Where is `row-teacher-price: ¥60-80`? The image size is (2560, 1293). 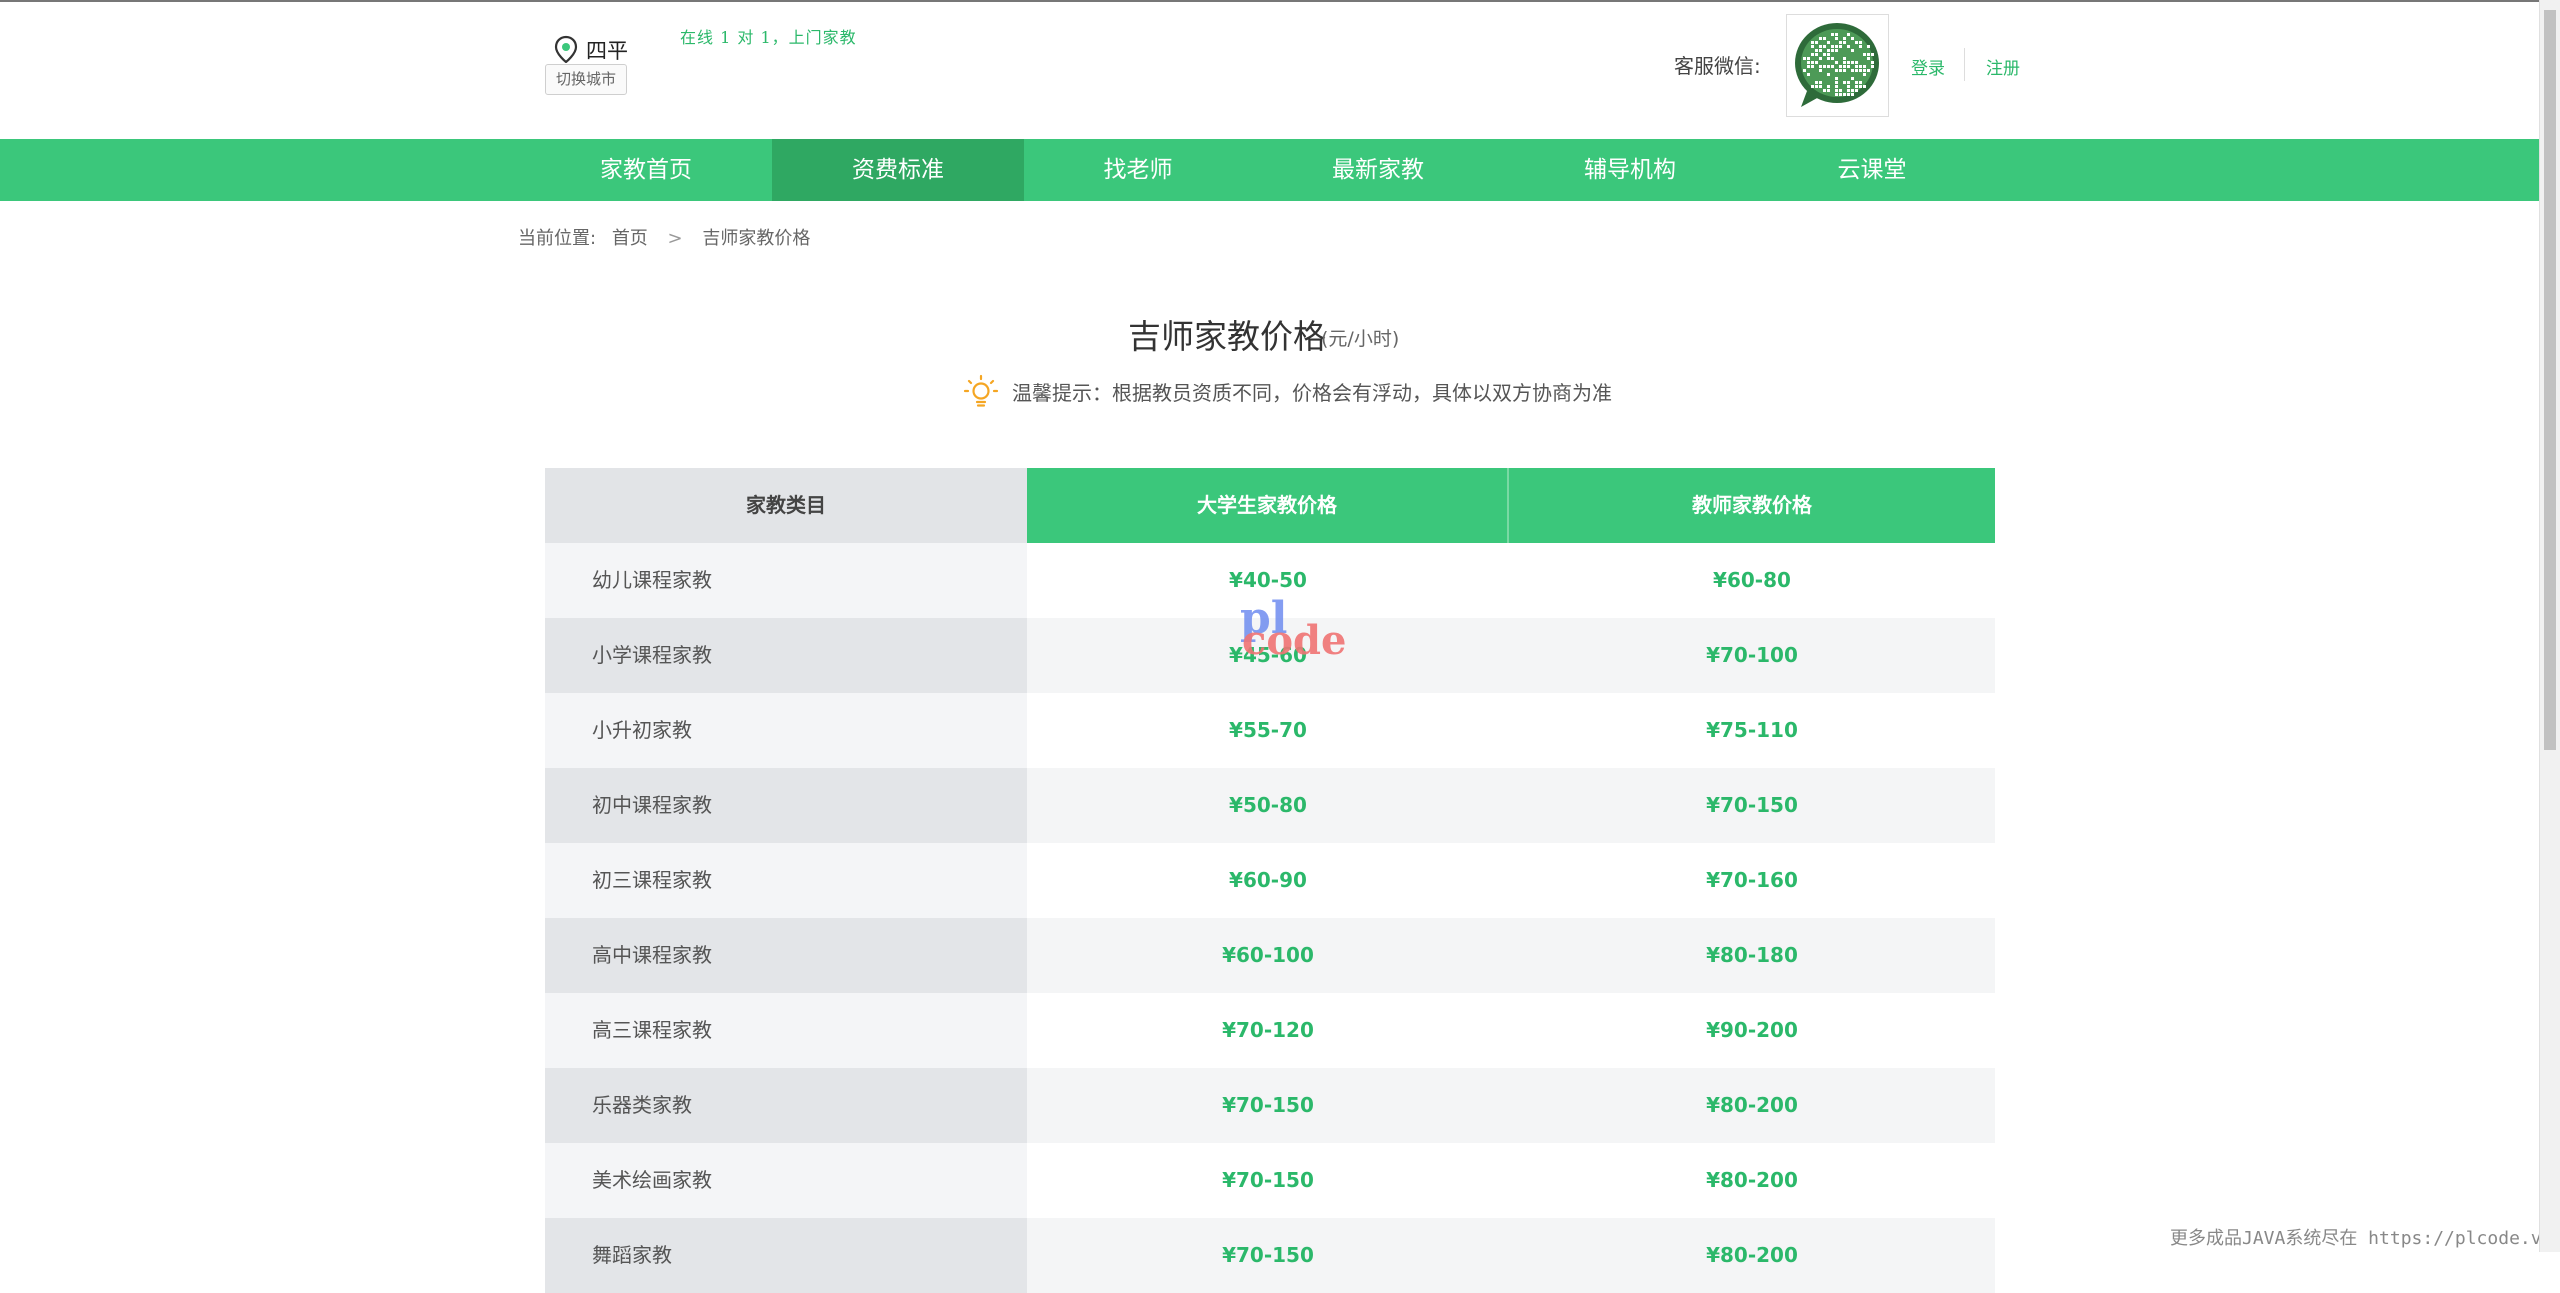
row-teacher-price: ¥60-80 is located at coordinates (1752, 580).